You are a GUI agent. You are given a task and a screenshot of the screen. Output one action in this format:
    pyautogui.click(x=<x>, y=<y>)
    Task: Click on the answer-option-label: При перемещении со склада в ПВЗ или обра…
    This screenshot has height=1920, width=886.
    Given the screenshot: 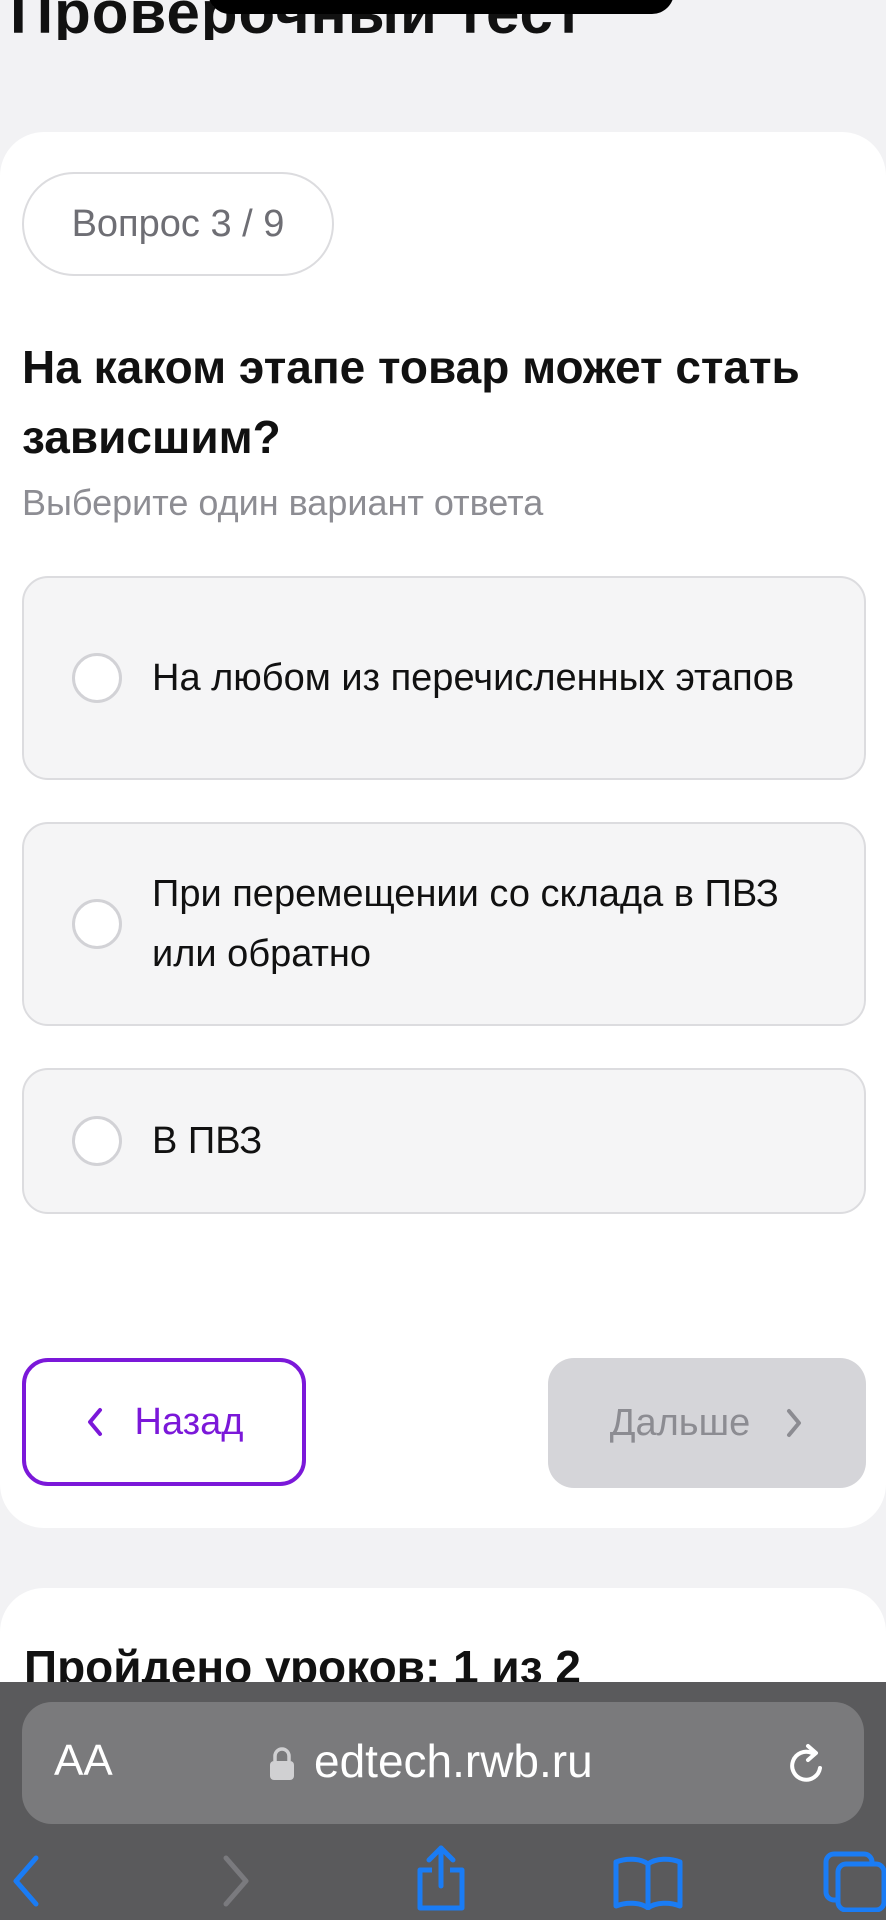 What is the action you would take?
    pyautogui.click(x=465, y=924)
    